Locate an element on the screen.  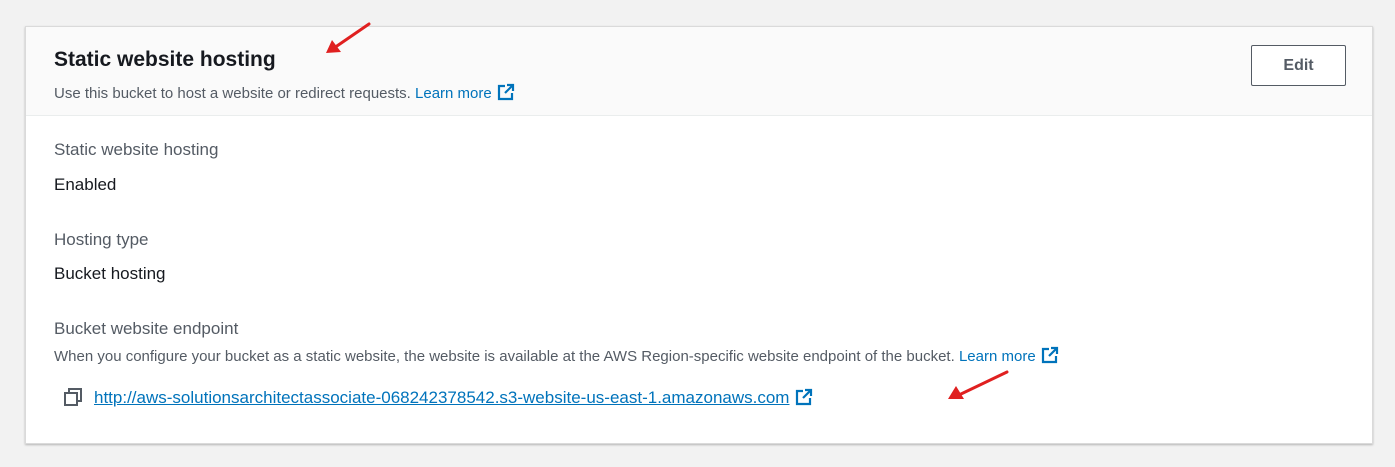
header-learn-more-link: Learn more is located at coordinates (465, 92).